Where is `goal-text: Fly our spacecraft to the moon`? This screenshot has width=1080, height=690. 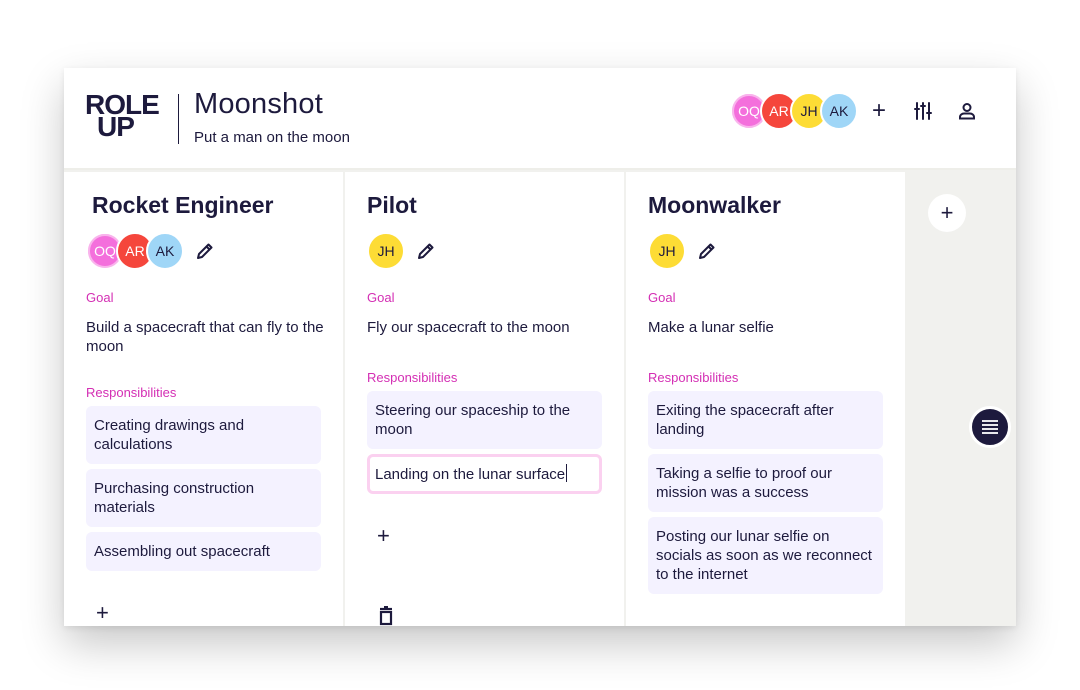 goal-text: Fly our spacecraft to the moon is located at coordinates (487, 327).